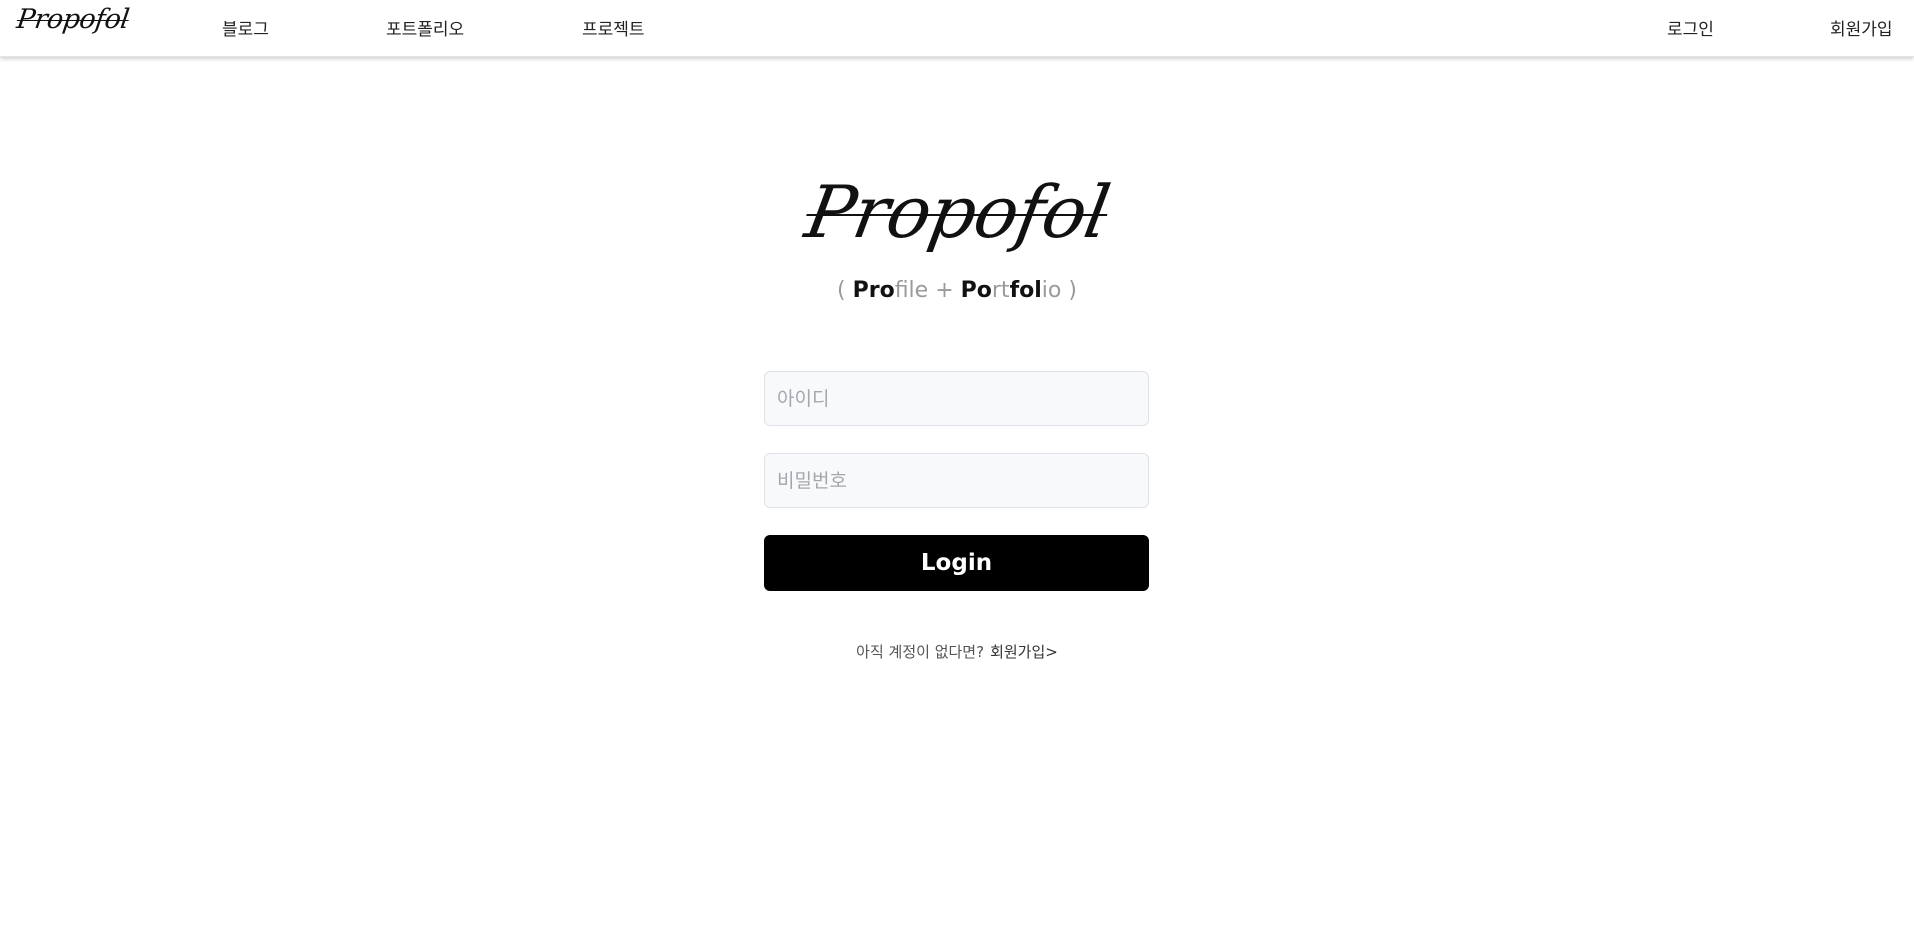 The width and height of the screenshot is (1914, 947). What do you see at coordinates (1025, 290) in the screenshot?
I see `tagline-fol: fol` at bounding box center [1025, 290].